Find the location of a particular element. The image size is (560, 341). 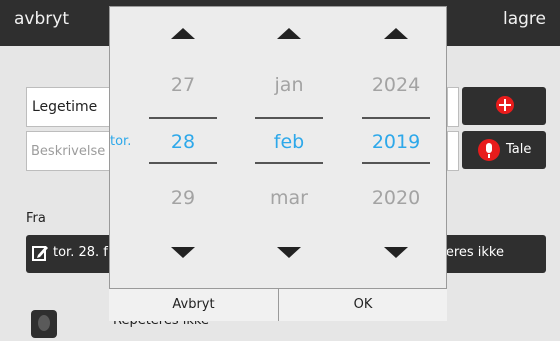

day-down-arrow-icon is located at coordinates (183, 252).